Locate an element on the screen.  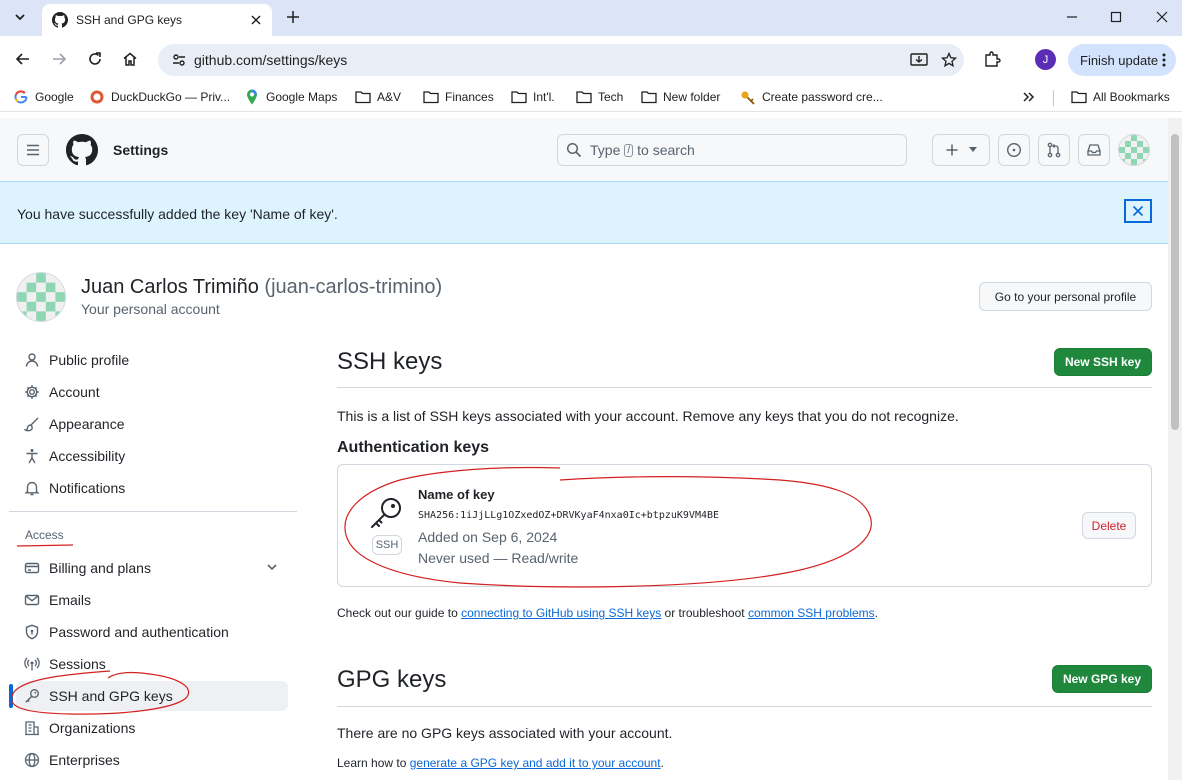
bookmark-star-icon is located at coordinates (949, 60).